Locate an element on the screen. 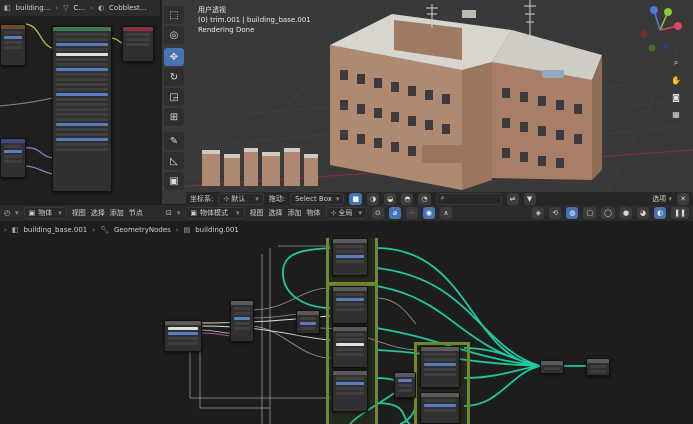 The image size is (693, 424). shading-wire-icon: ◯ is located at coordinates (608, 213).